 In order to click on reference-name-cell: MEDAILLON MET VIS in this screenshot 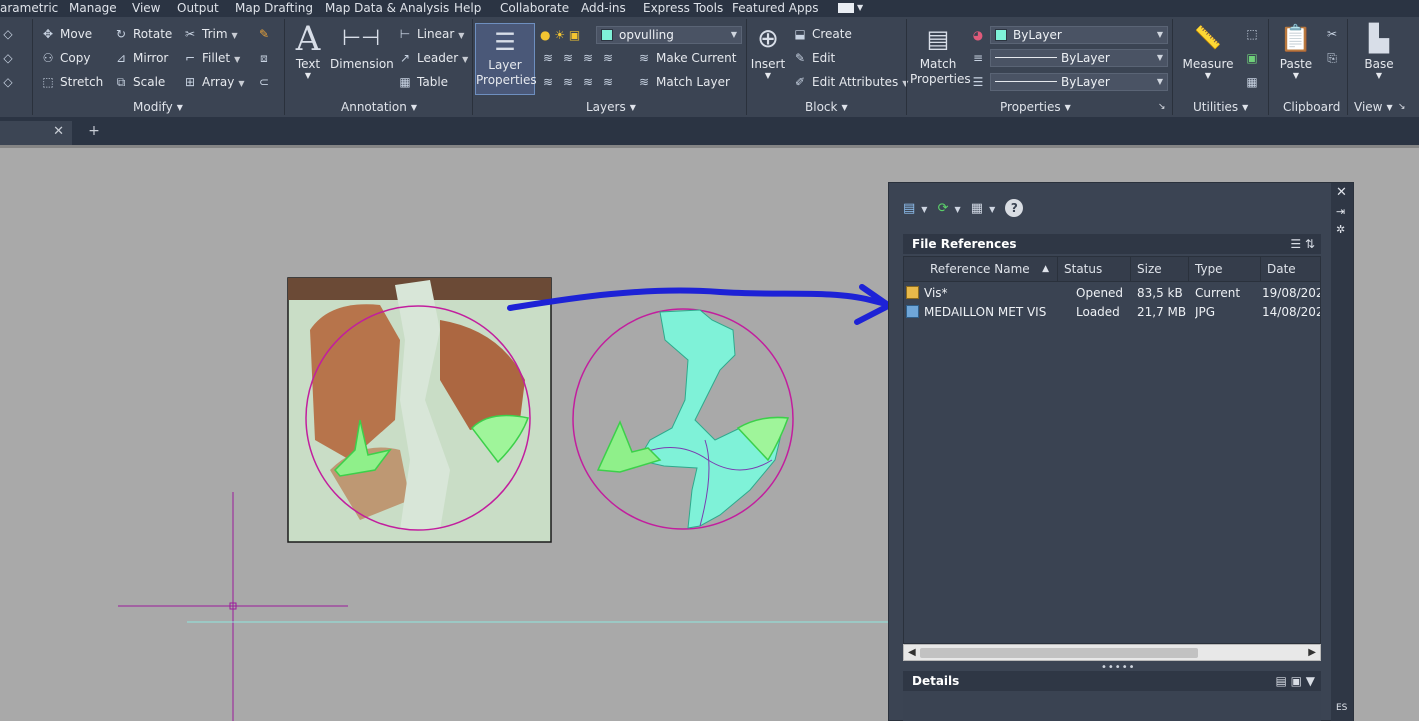, I will do `click(981, 312)`.